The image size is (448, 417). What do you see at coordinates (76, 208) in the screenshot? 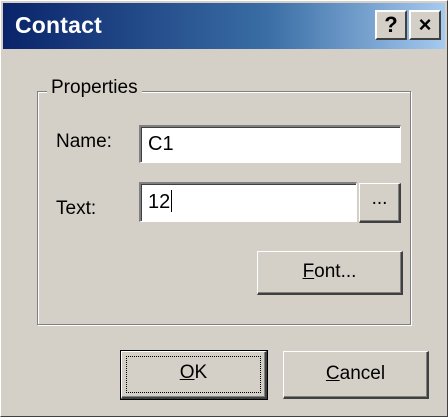
I see `text-label: Text:` at bounding box center [76, 208].